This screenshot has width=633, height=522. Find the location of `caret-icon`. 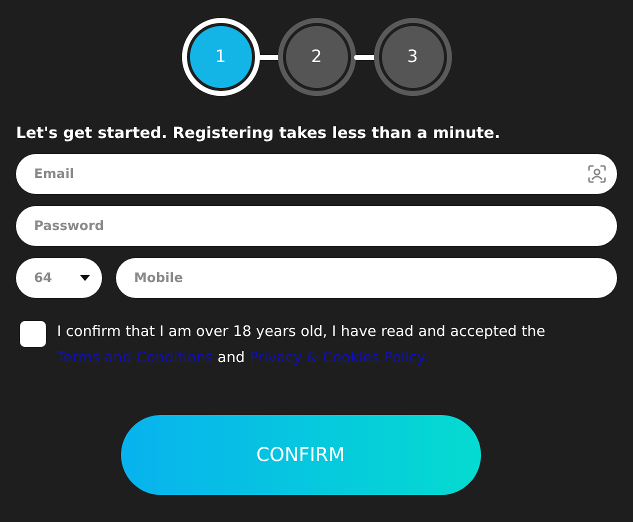

caret-icon is located at coordinates (85, 278).